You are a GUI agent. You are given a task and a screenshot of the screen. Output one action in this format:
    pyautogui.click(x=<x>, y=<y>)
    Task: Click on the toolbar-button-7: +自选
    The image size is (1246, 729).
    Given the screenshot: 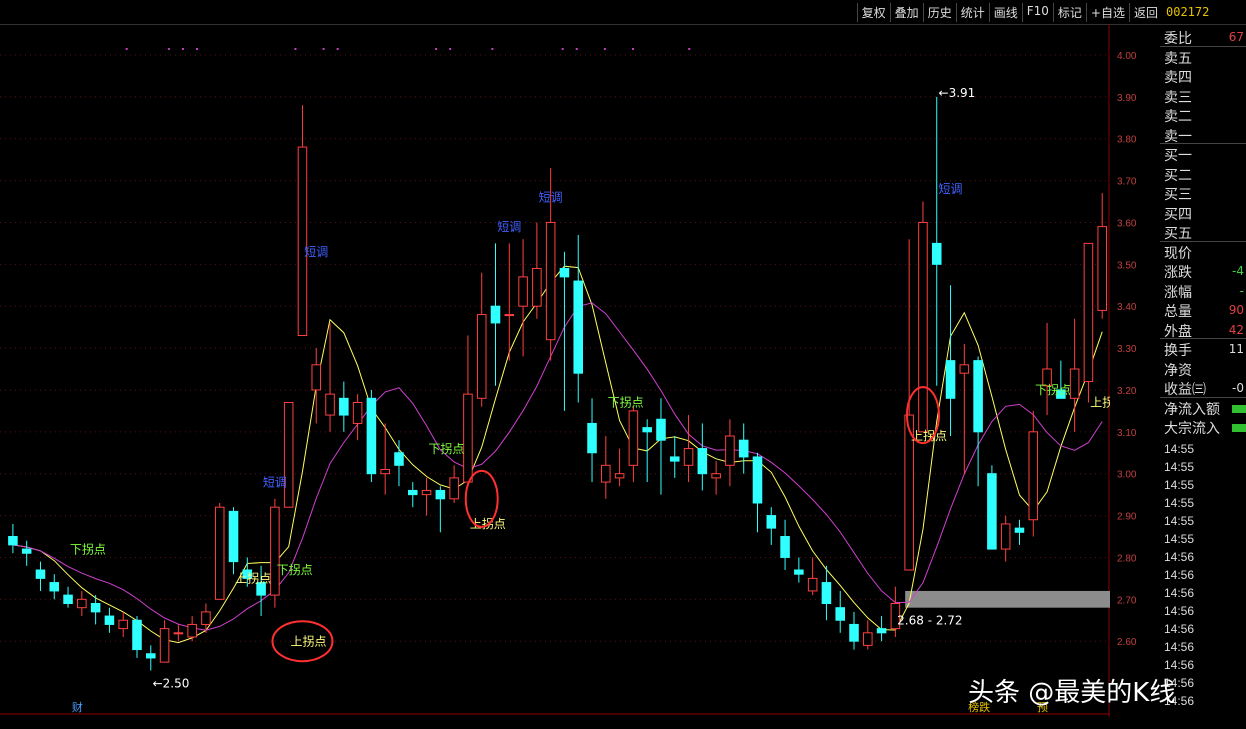 What is the action you would take?
    pyautogui.click(x=1107, y=12)
    